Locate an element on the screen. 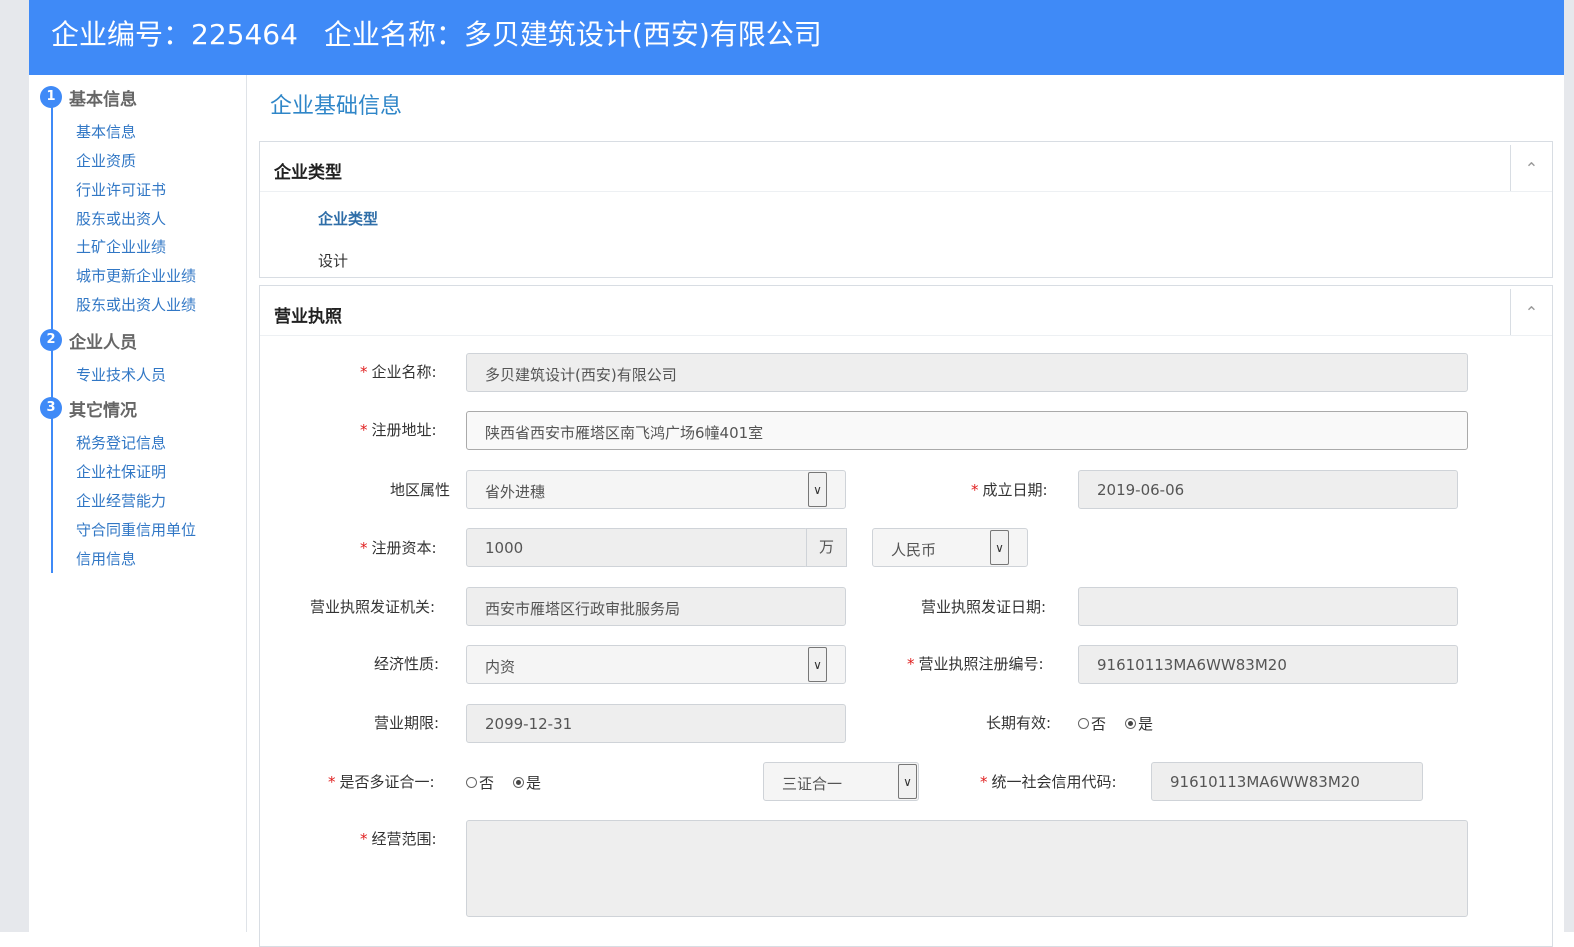 This screenshot has width=1574, height=947. type-value: 设计 is located at coordinates (333, 261).